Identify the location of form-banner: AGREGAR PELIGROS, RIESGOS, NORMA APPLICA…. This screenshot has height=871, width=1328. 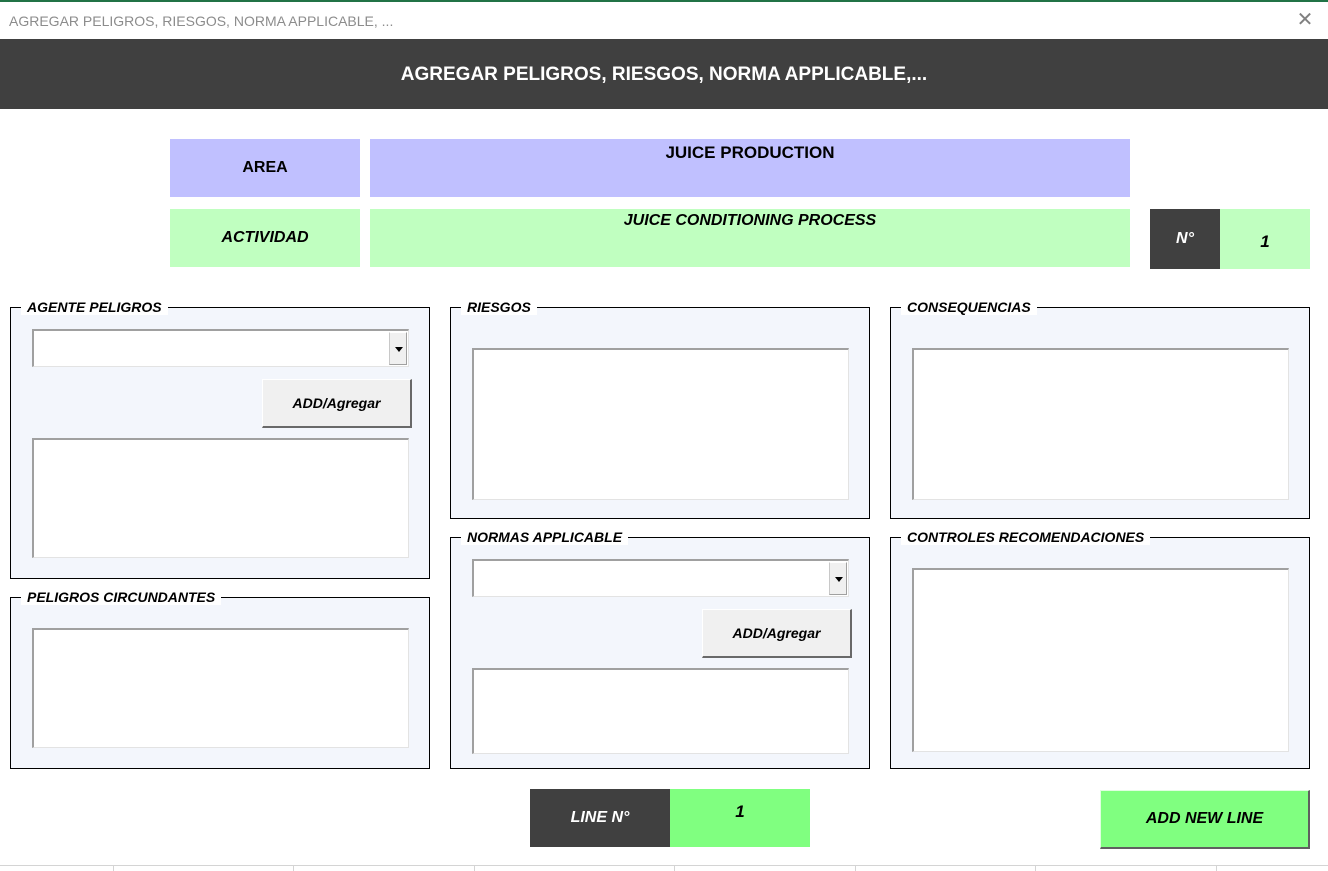
(664, 74).